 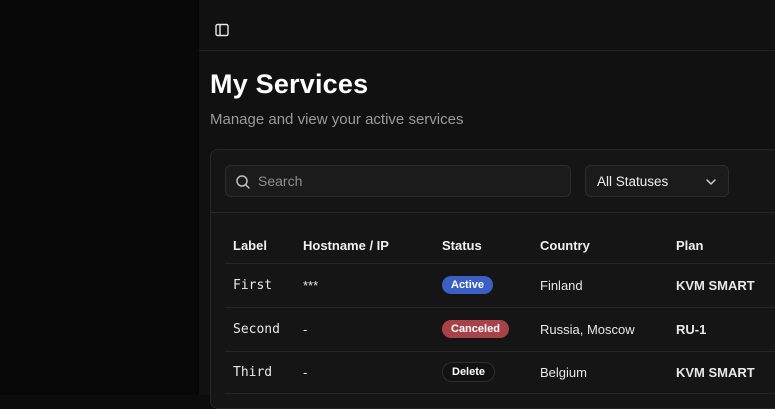 What do you see at coordinates (600, 246) in the screenshot?
I see `column-header-country: Country` at bounding box center [600, 246].